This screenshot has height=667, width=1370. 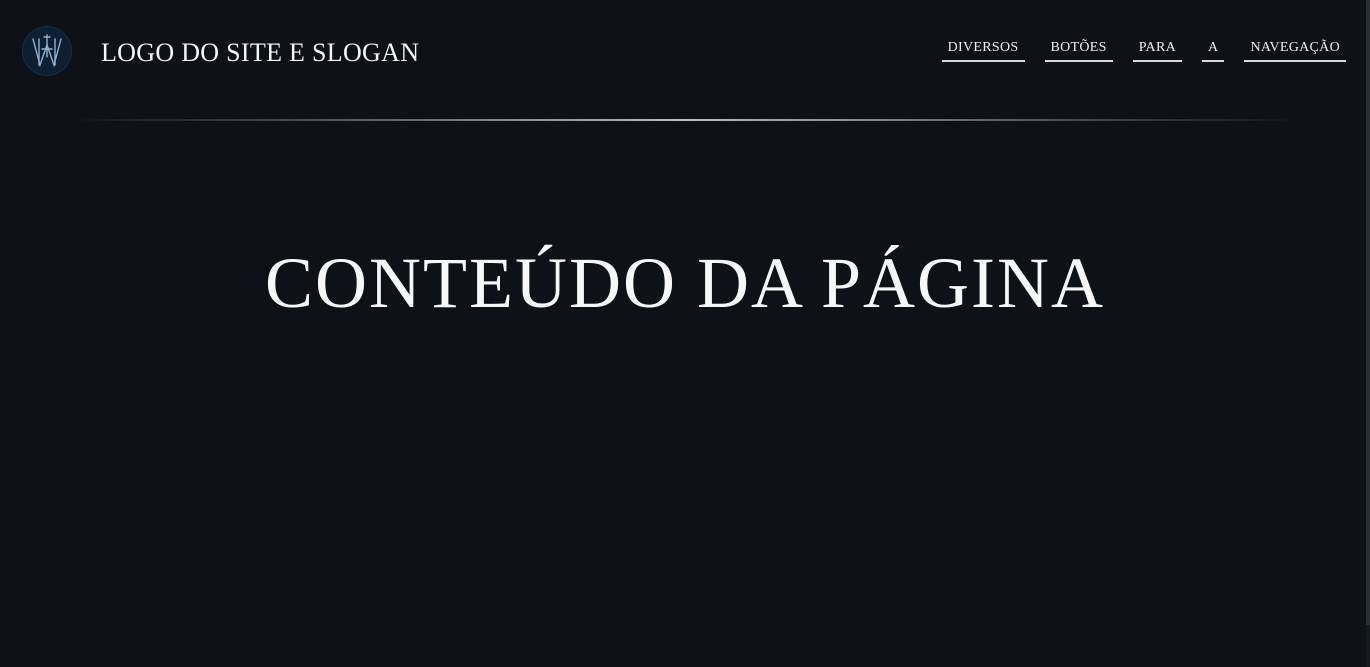 I want to click on nav-item-botoes: BOTÕES, so click(x=1078, y=51).